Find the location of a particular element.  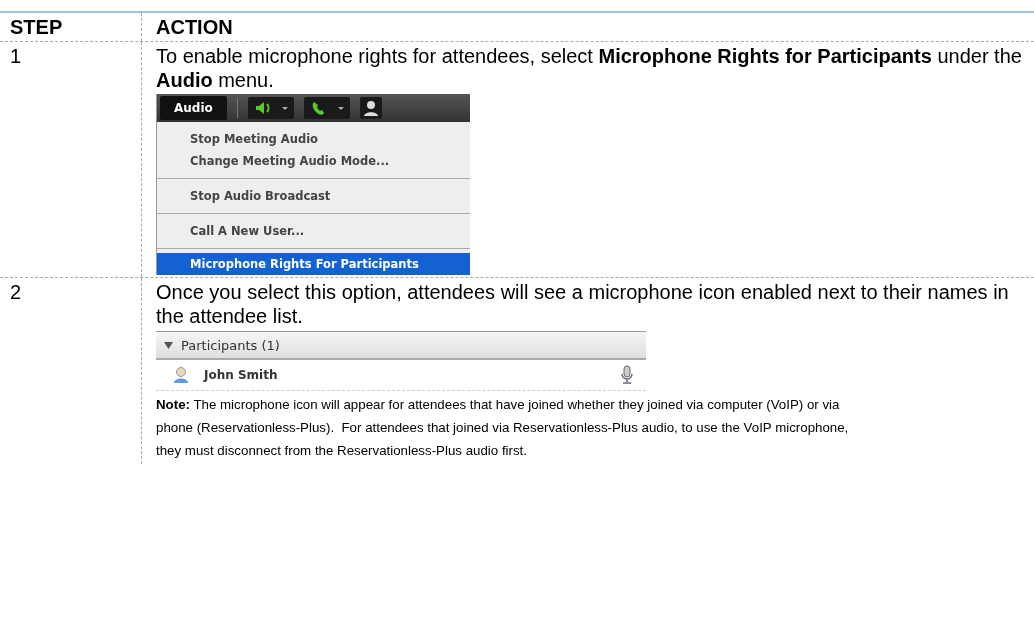

step-number: 1 is located at coordinates (16, 56).